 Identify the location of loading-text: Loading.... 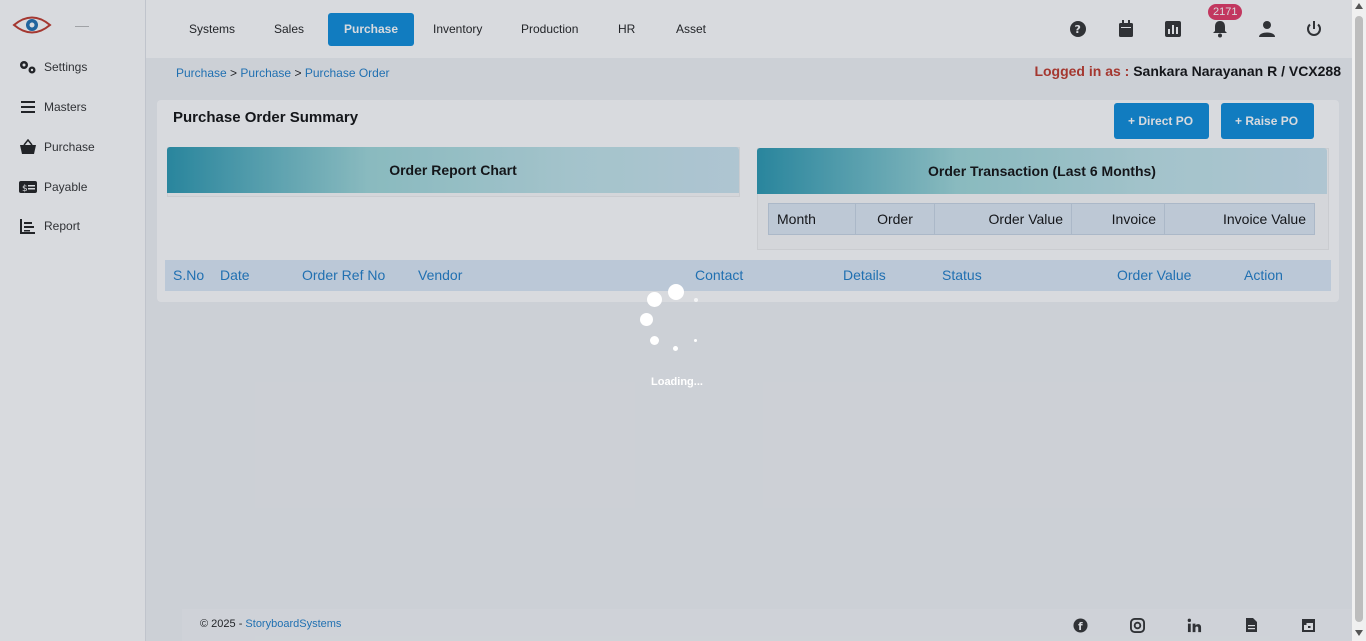
(677, 382).